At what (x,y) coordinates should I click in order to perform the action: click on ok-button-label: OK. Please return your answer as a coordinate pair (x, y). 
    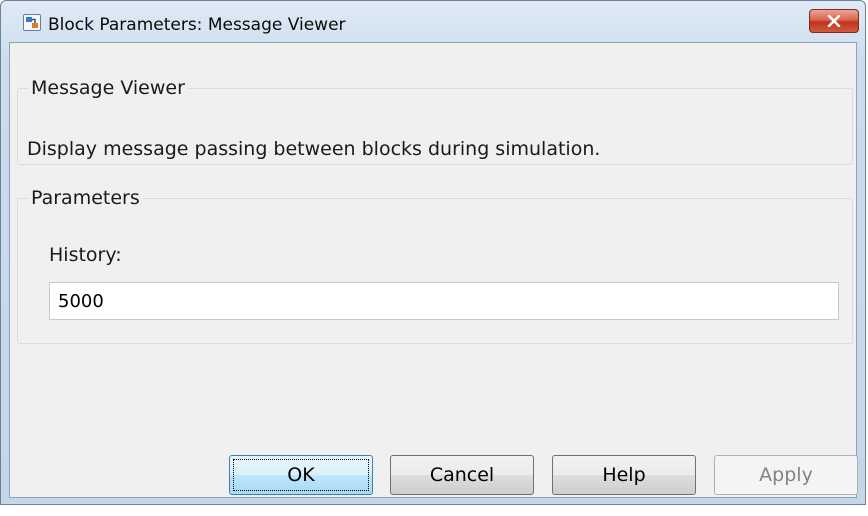
    Looking at the image, I should click on (301, 475).